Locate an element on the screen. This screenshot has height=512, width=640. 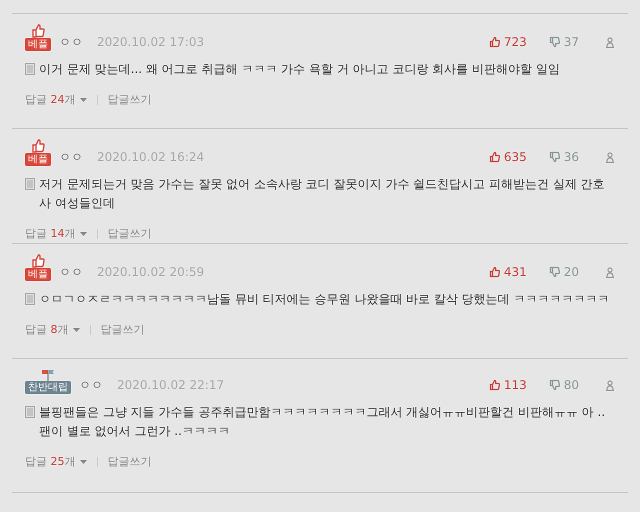
like-button: 635 is located at coordinates (507, 157).